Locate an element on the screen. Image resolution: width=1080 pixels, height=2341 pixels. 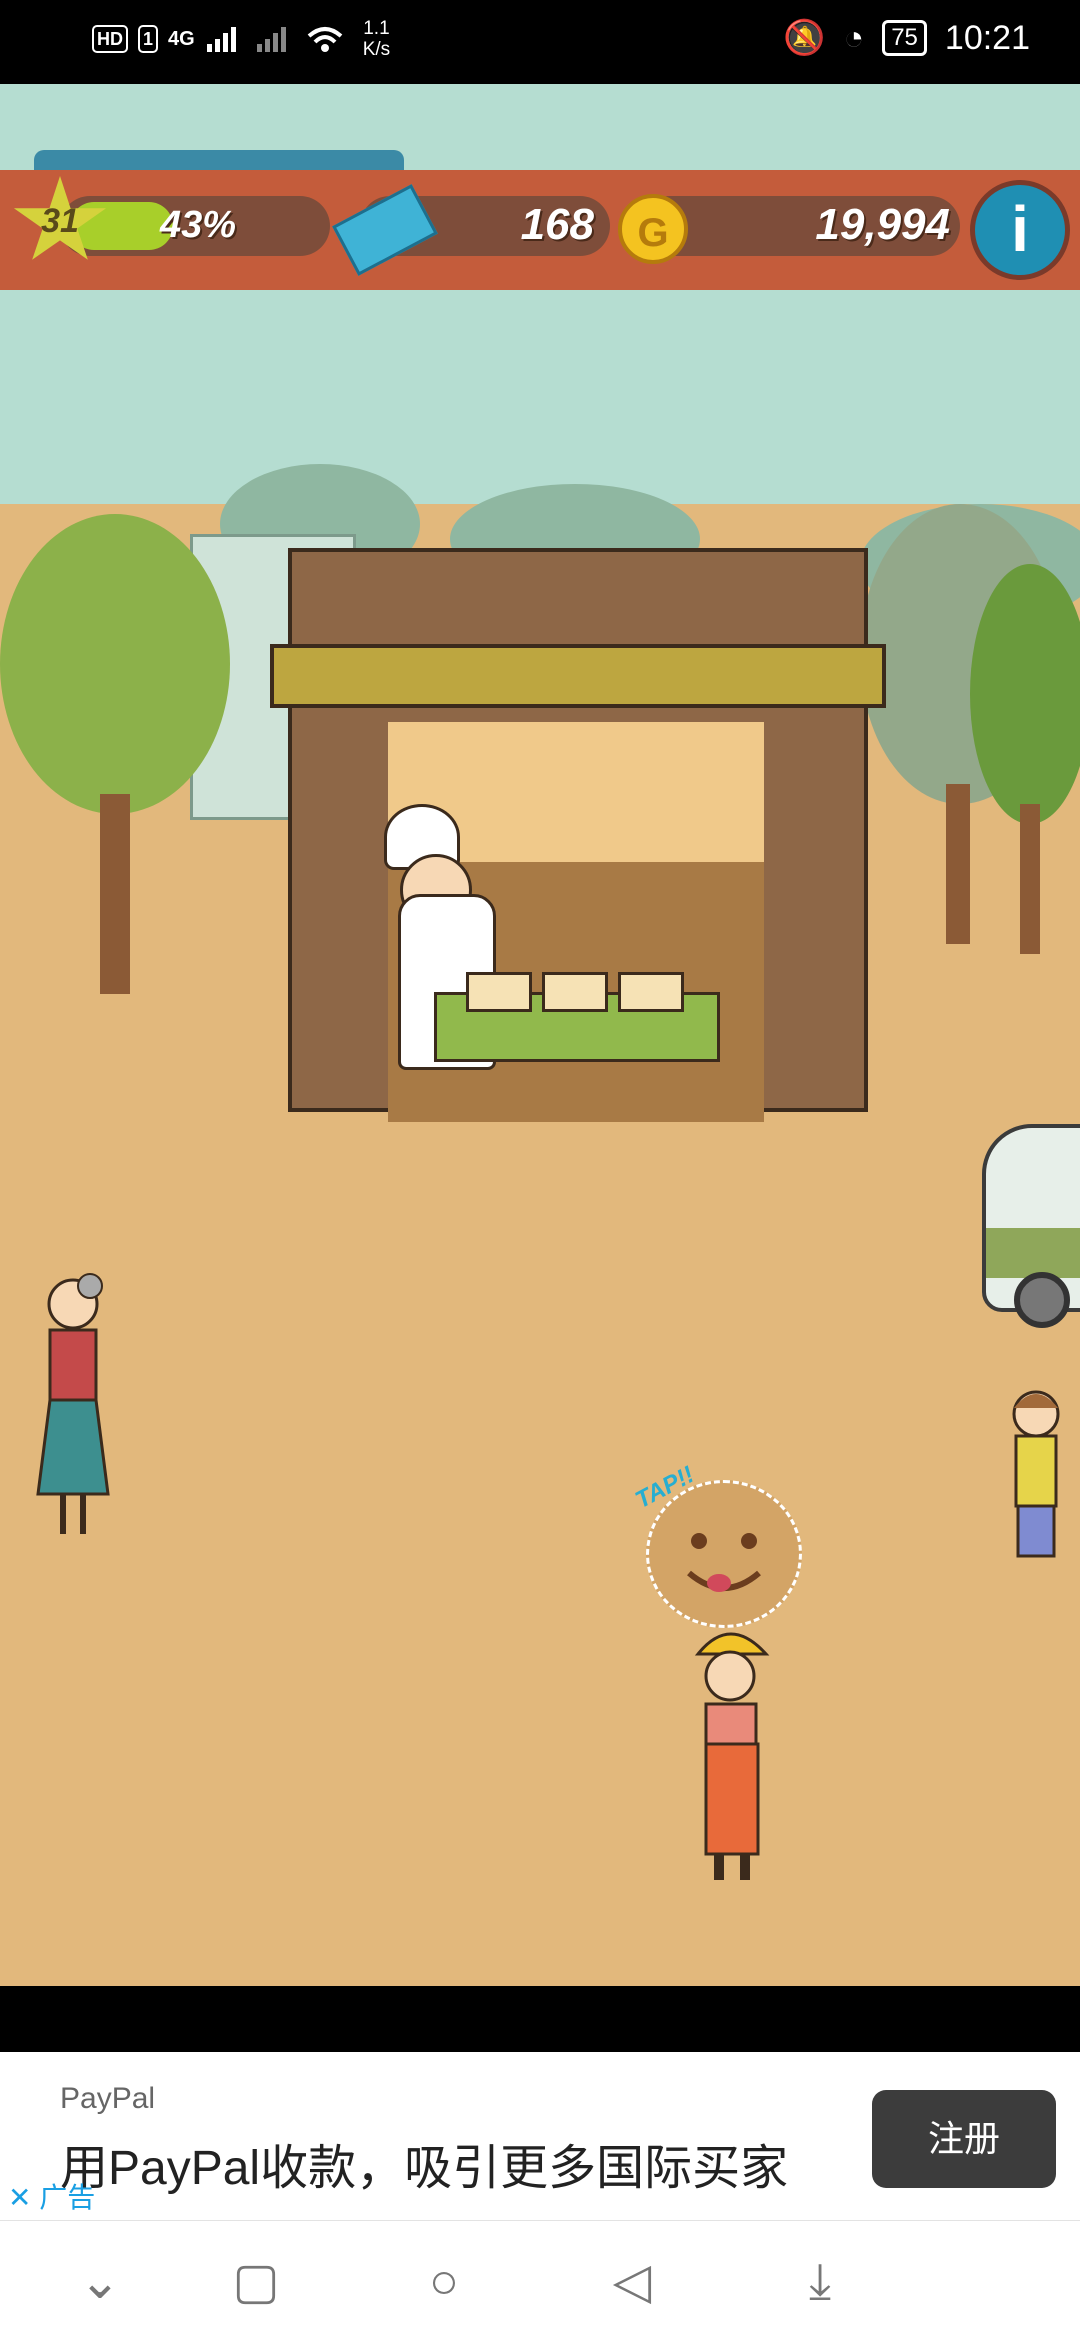
recents-button: ▢ is located at coordinates (256, 2281).